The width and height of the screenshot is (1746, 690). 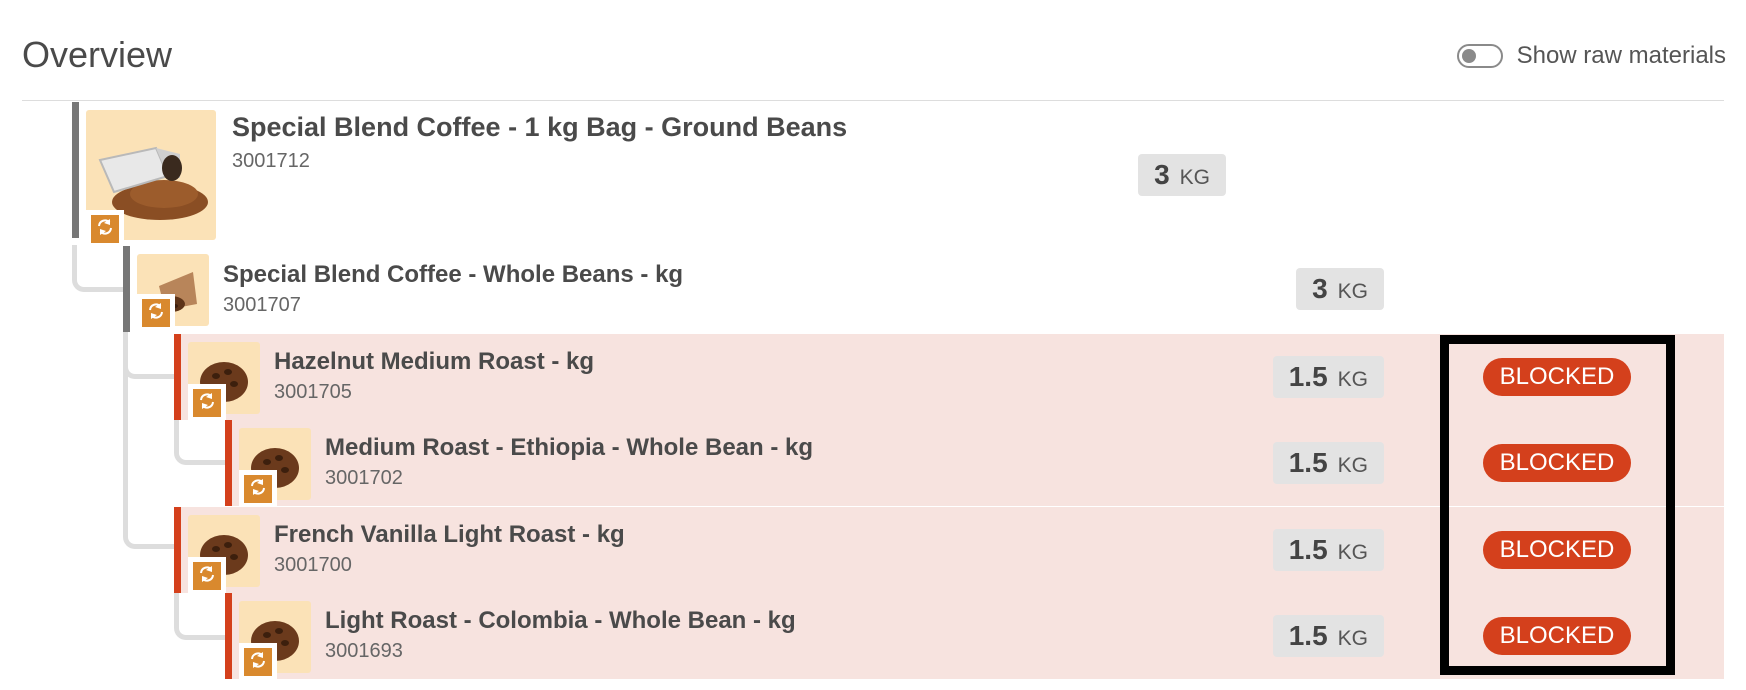 I want to click on item-code: 3001700, so click(x=313, y=565).